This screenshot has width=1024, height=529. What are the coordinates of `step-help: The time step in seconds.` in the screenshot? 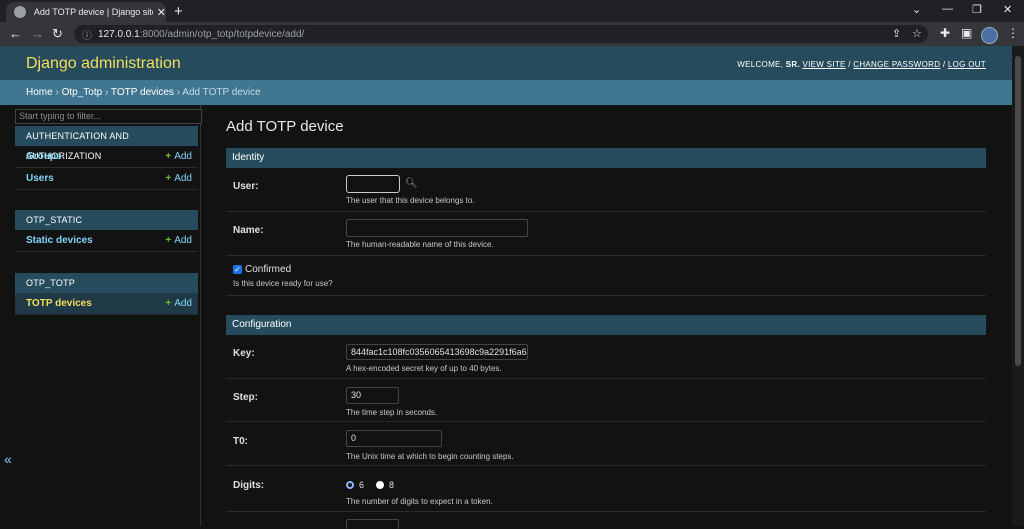 It's located at (392, 412).